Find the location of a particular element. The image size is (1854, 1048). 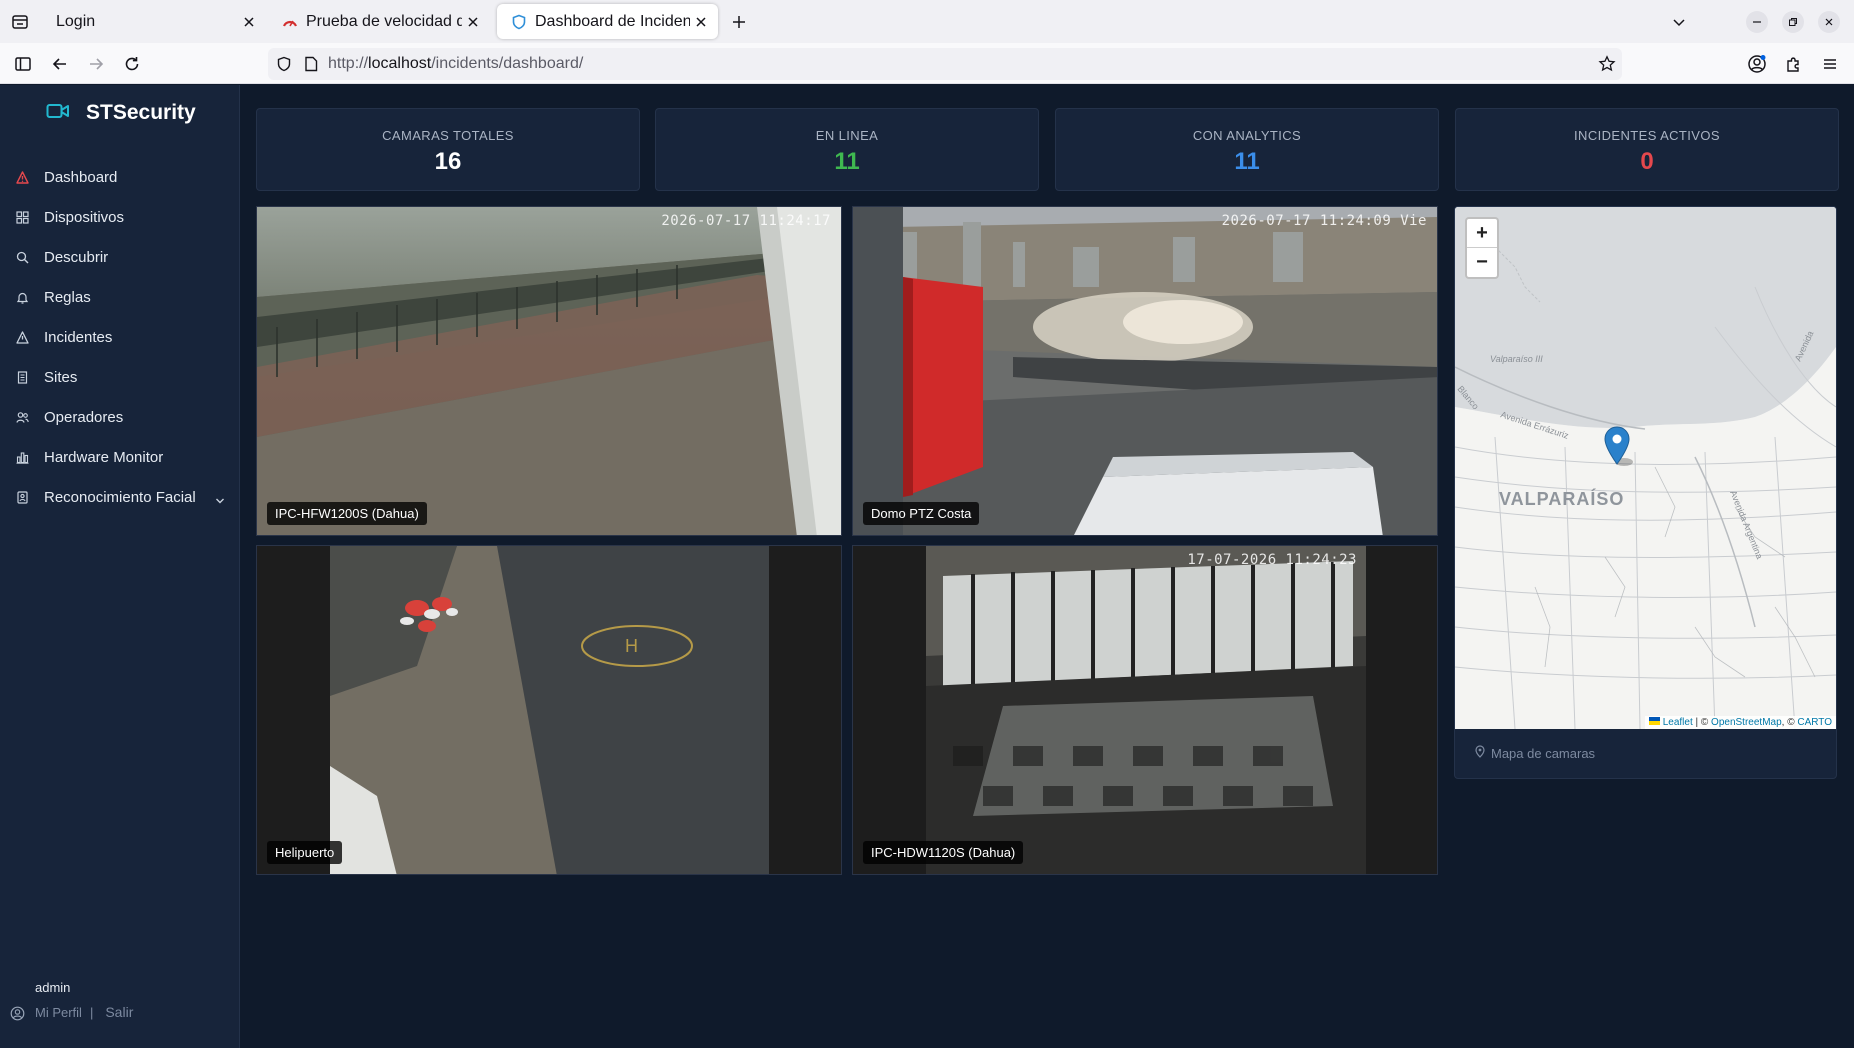

users-icon is located at coordinates (22, 417).